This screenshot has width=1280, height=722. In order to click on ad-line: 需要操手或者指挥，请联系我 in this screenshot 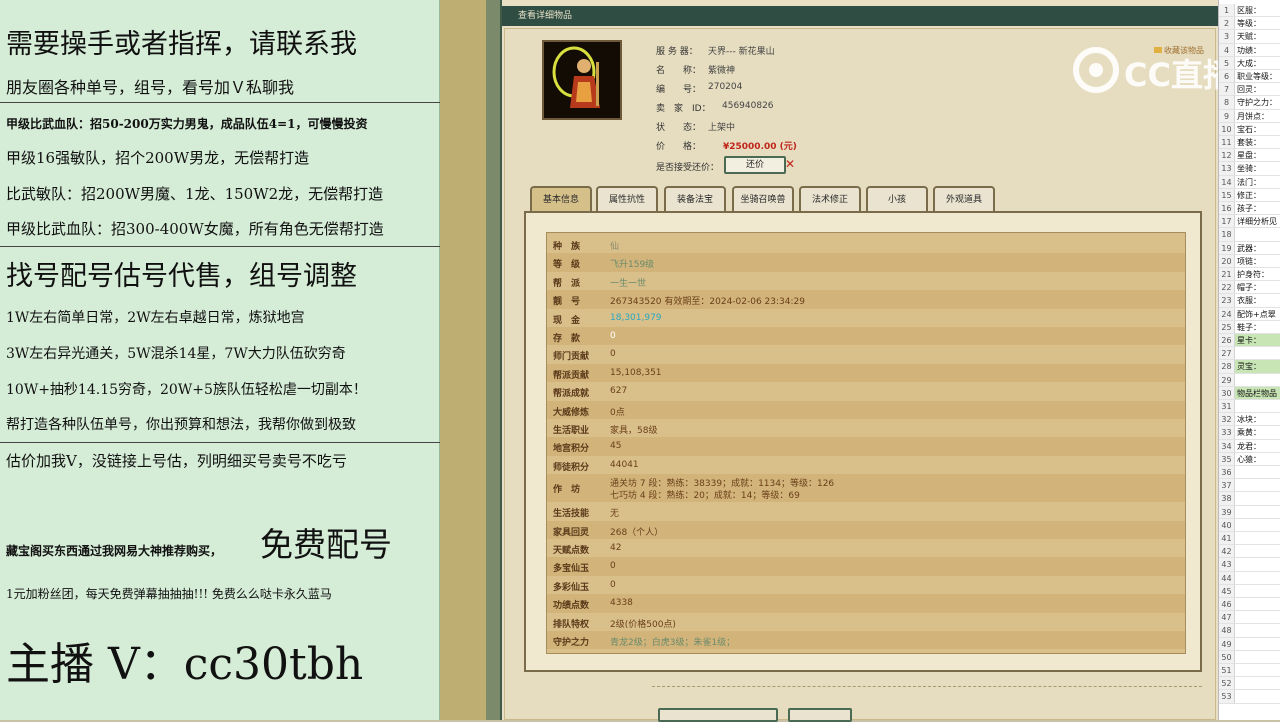, I will do `click(181, 44)`.